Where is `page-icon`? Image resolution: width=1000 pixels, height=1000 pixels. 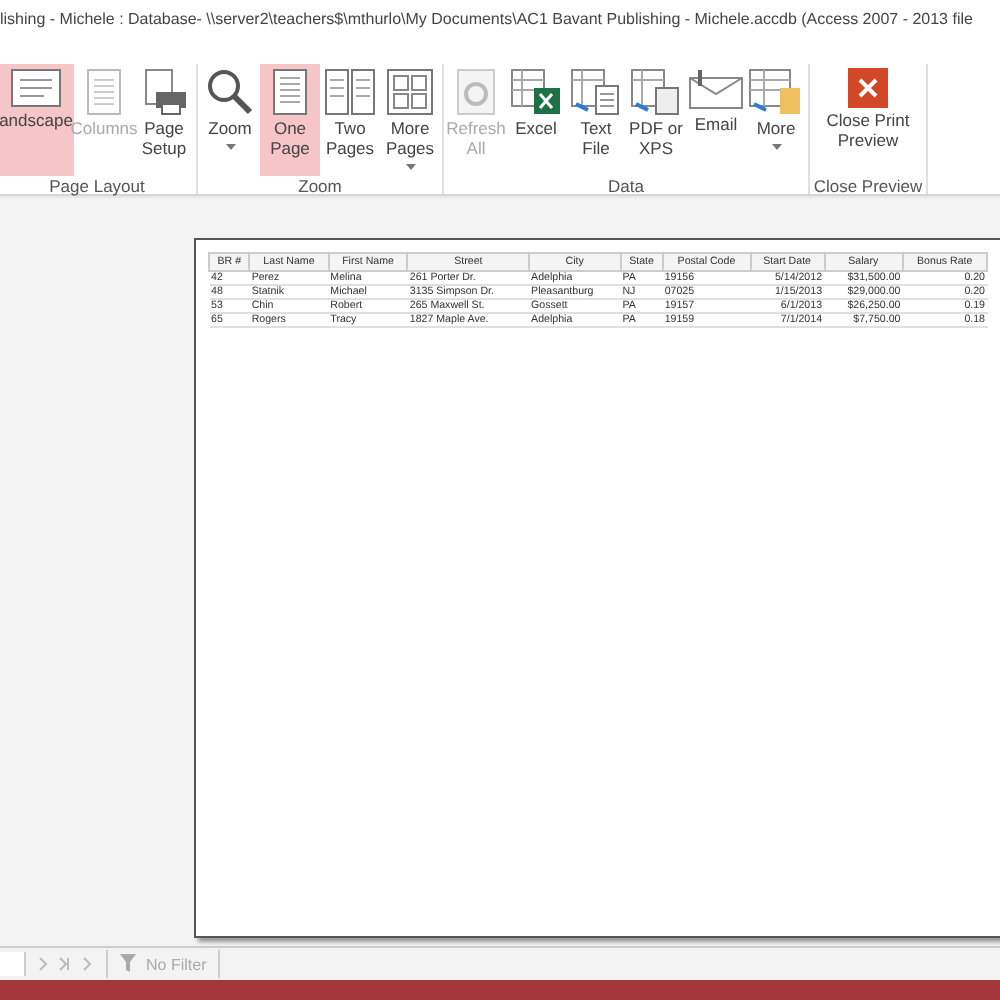
page-icon is located at coordinates (290, 92).